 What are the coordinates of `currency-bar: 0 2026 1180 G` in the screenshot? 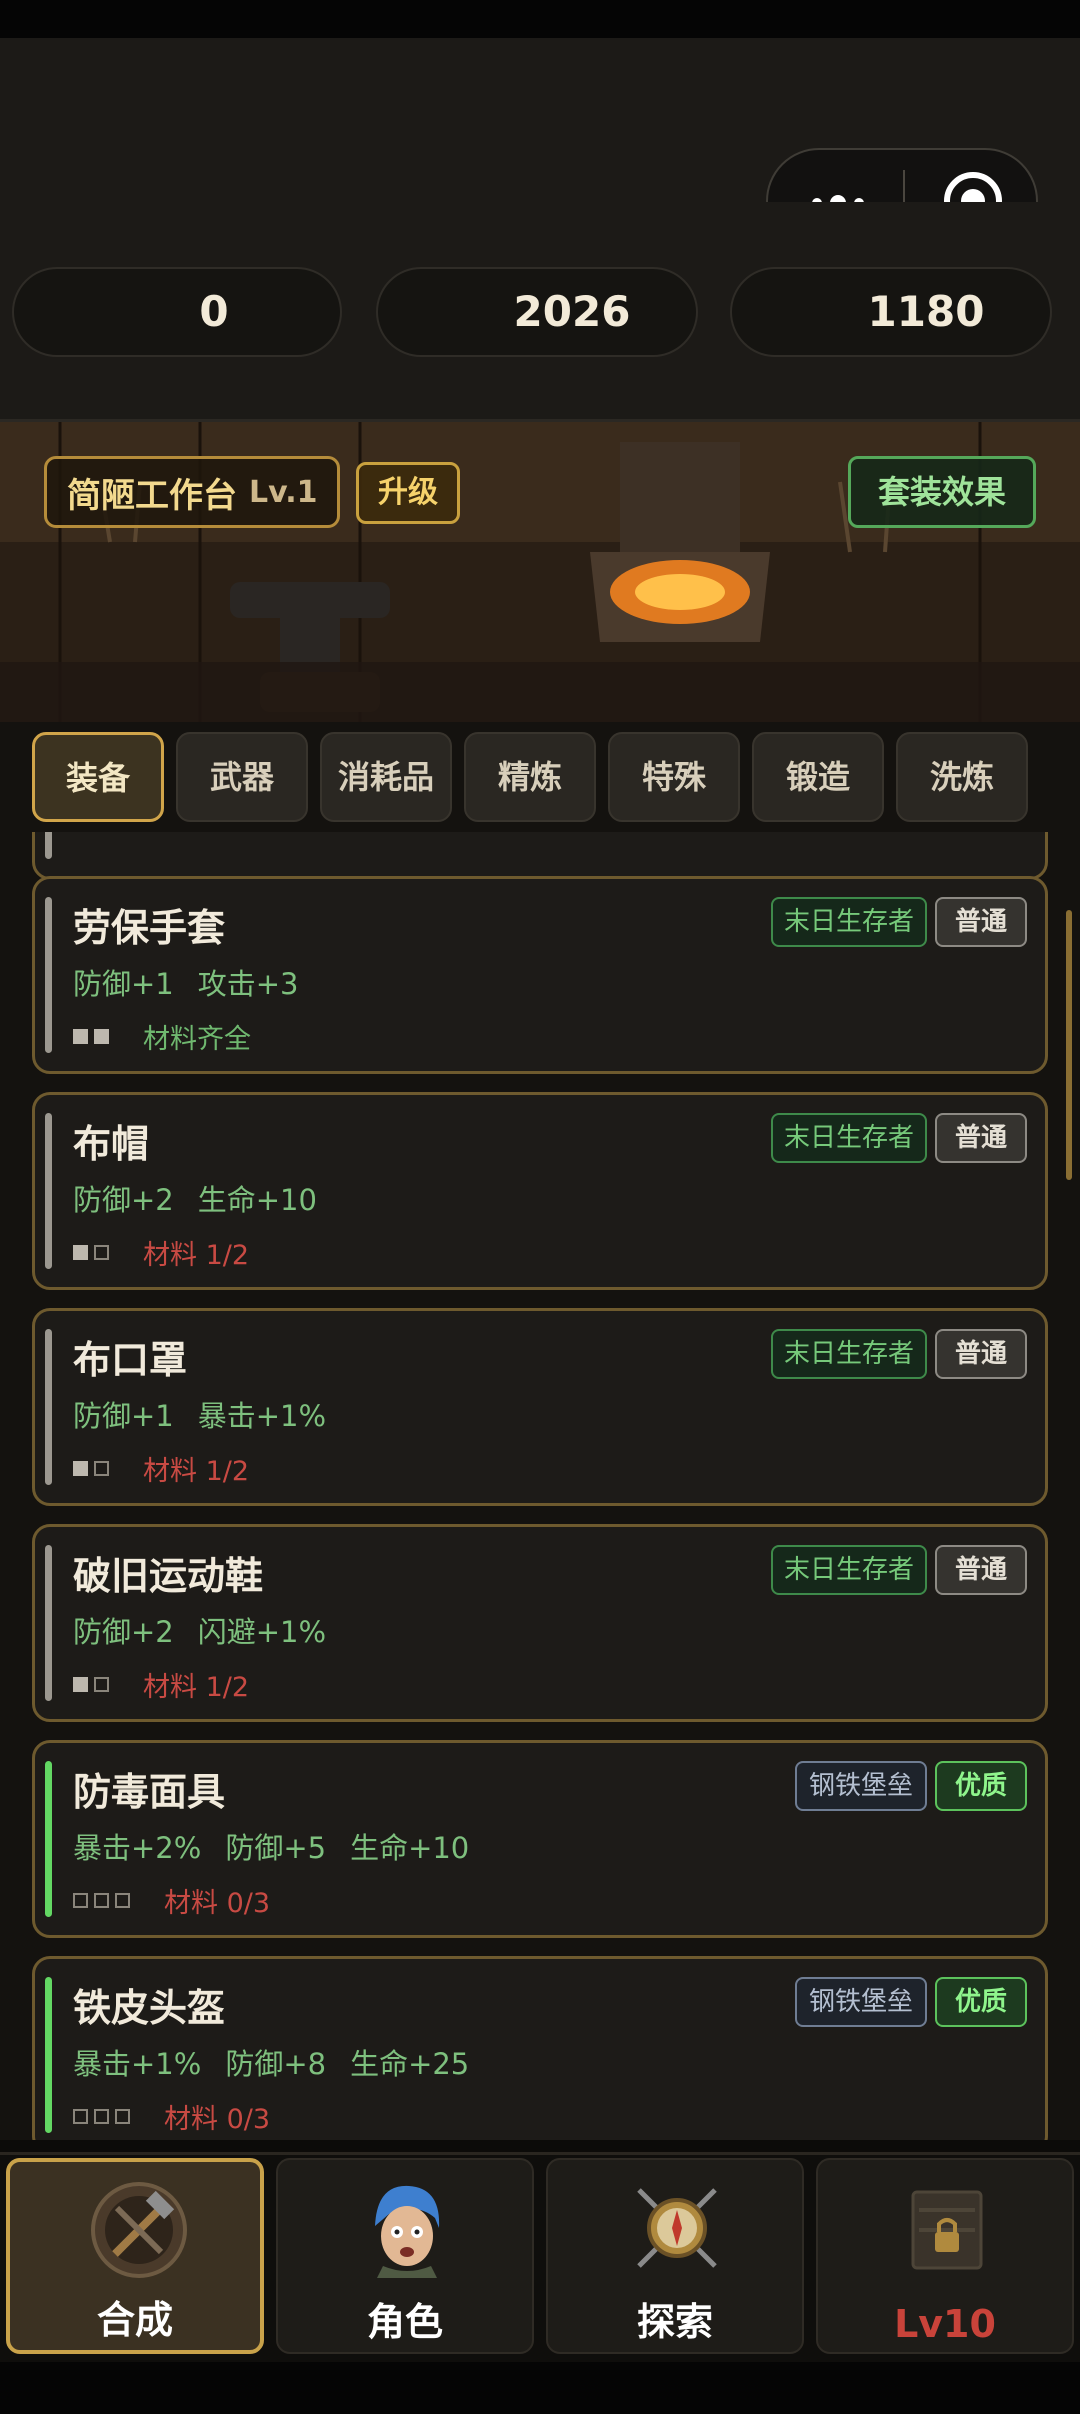 It's located at (540, 376).